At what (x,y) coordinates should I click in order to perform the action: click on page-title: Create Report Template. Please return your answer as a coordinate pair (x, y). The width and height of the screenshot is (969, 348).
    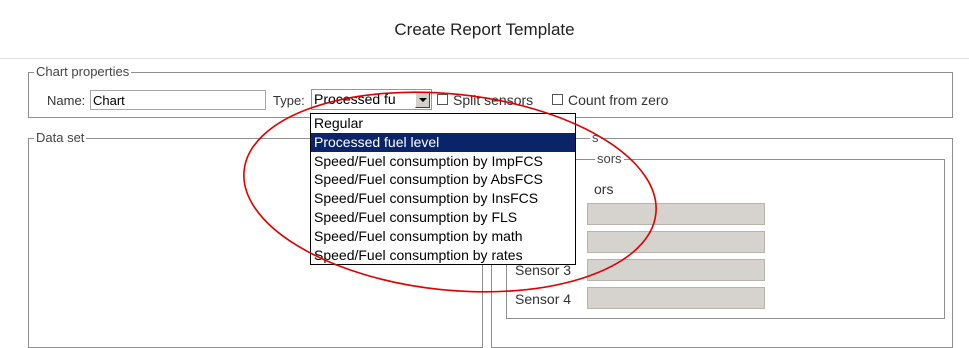
    Looking at the image, I should click on (484, 29).